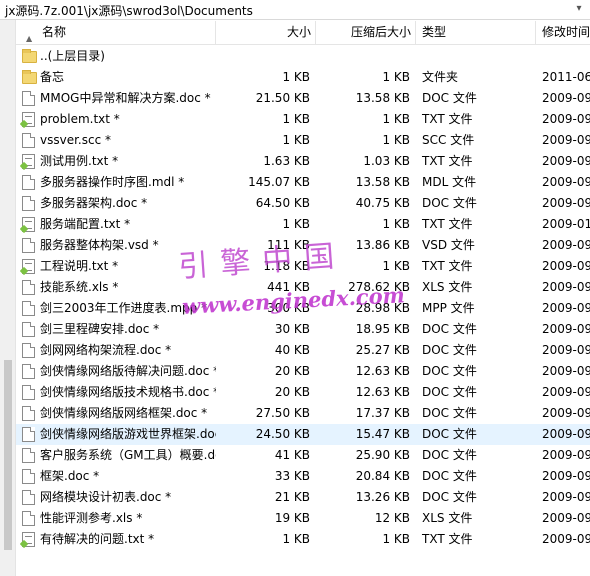 Image resolution: width=590 pixels, height=576 pixels. Describe the element at coordinates (52, 77) in the screenshot. I see `file-name: 备忘` at that location.